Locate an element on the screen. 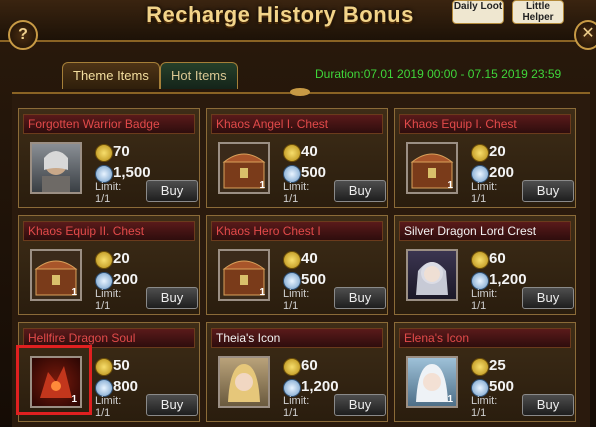 The width and height of the screenshot is (596, 427). card-header: Forgotten Warrior Badge is located at coordinates (109, 124).